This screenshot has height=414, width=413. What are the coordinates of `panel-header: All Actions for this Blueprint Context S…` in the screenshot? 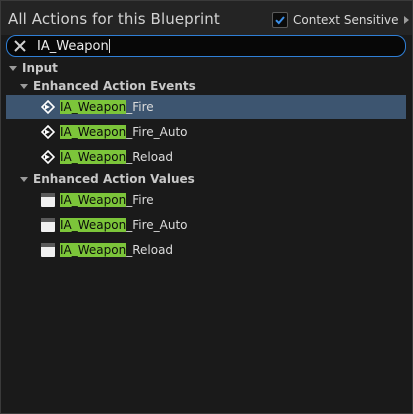 It's located at (206, 18).